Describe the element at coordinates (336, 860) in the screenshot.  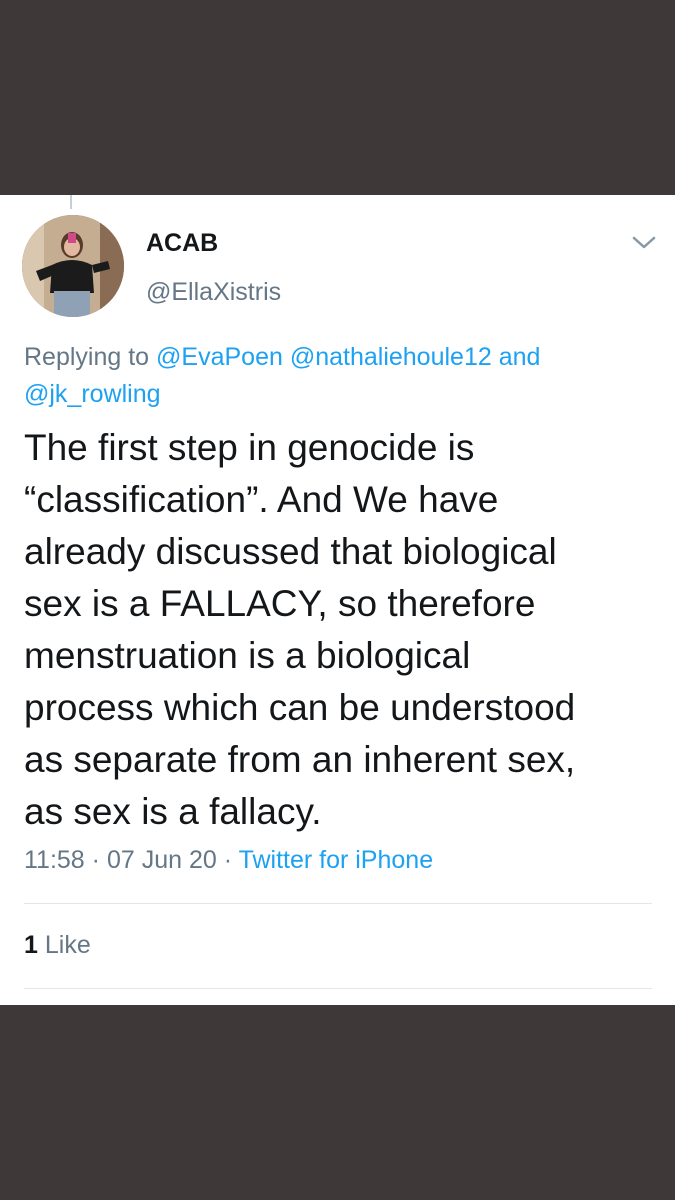
I see `tweet-source-link: Twitter for iPhone` at that location.